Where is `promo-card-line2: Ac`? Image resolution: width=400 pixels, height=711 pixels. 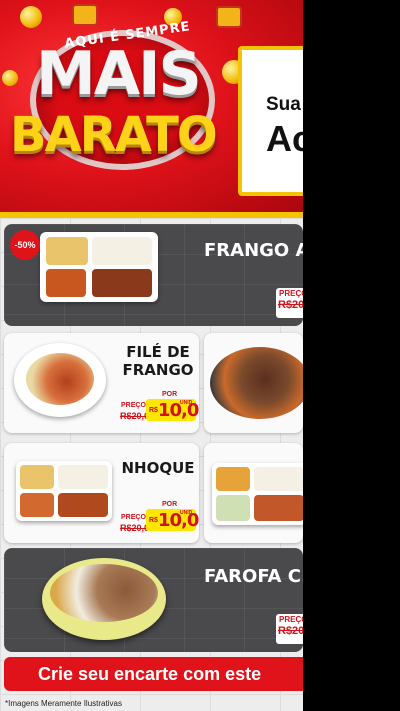
promo-card-line2: Ac is located at coordinates (284, 138).